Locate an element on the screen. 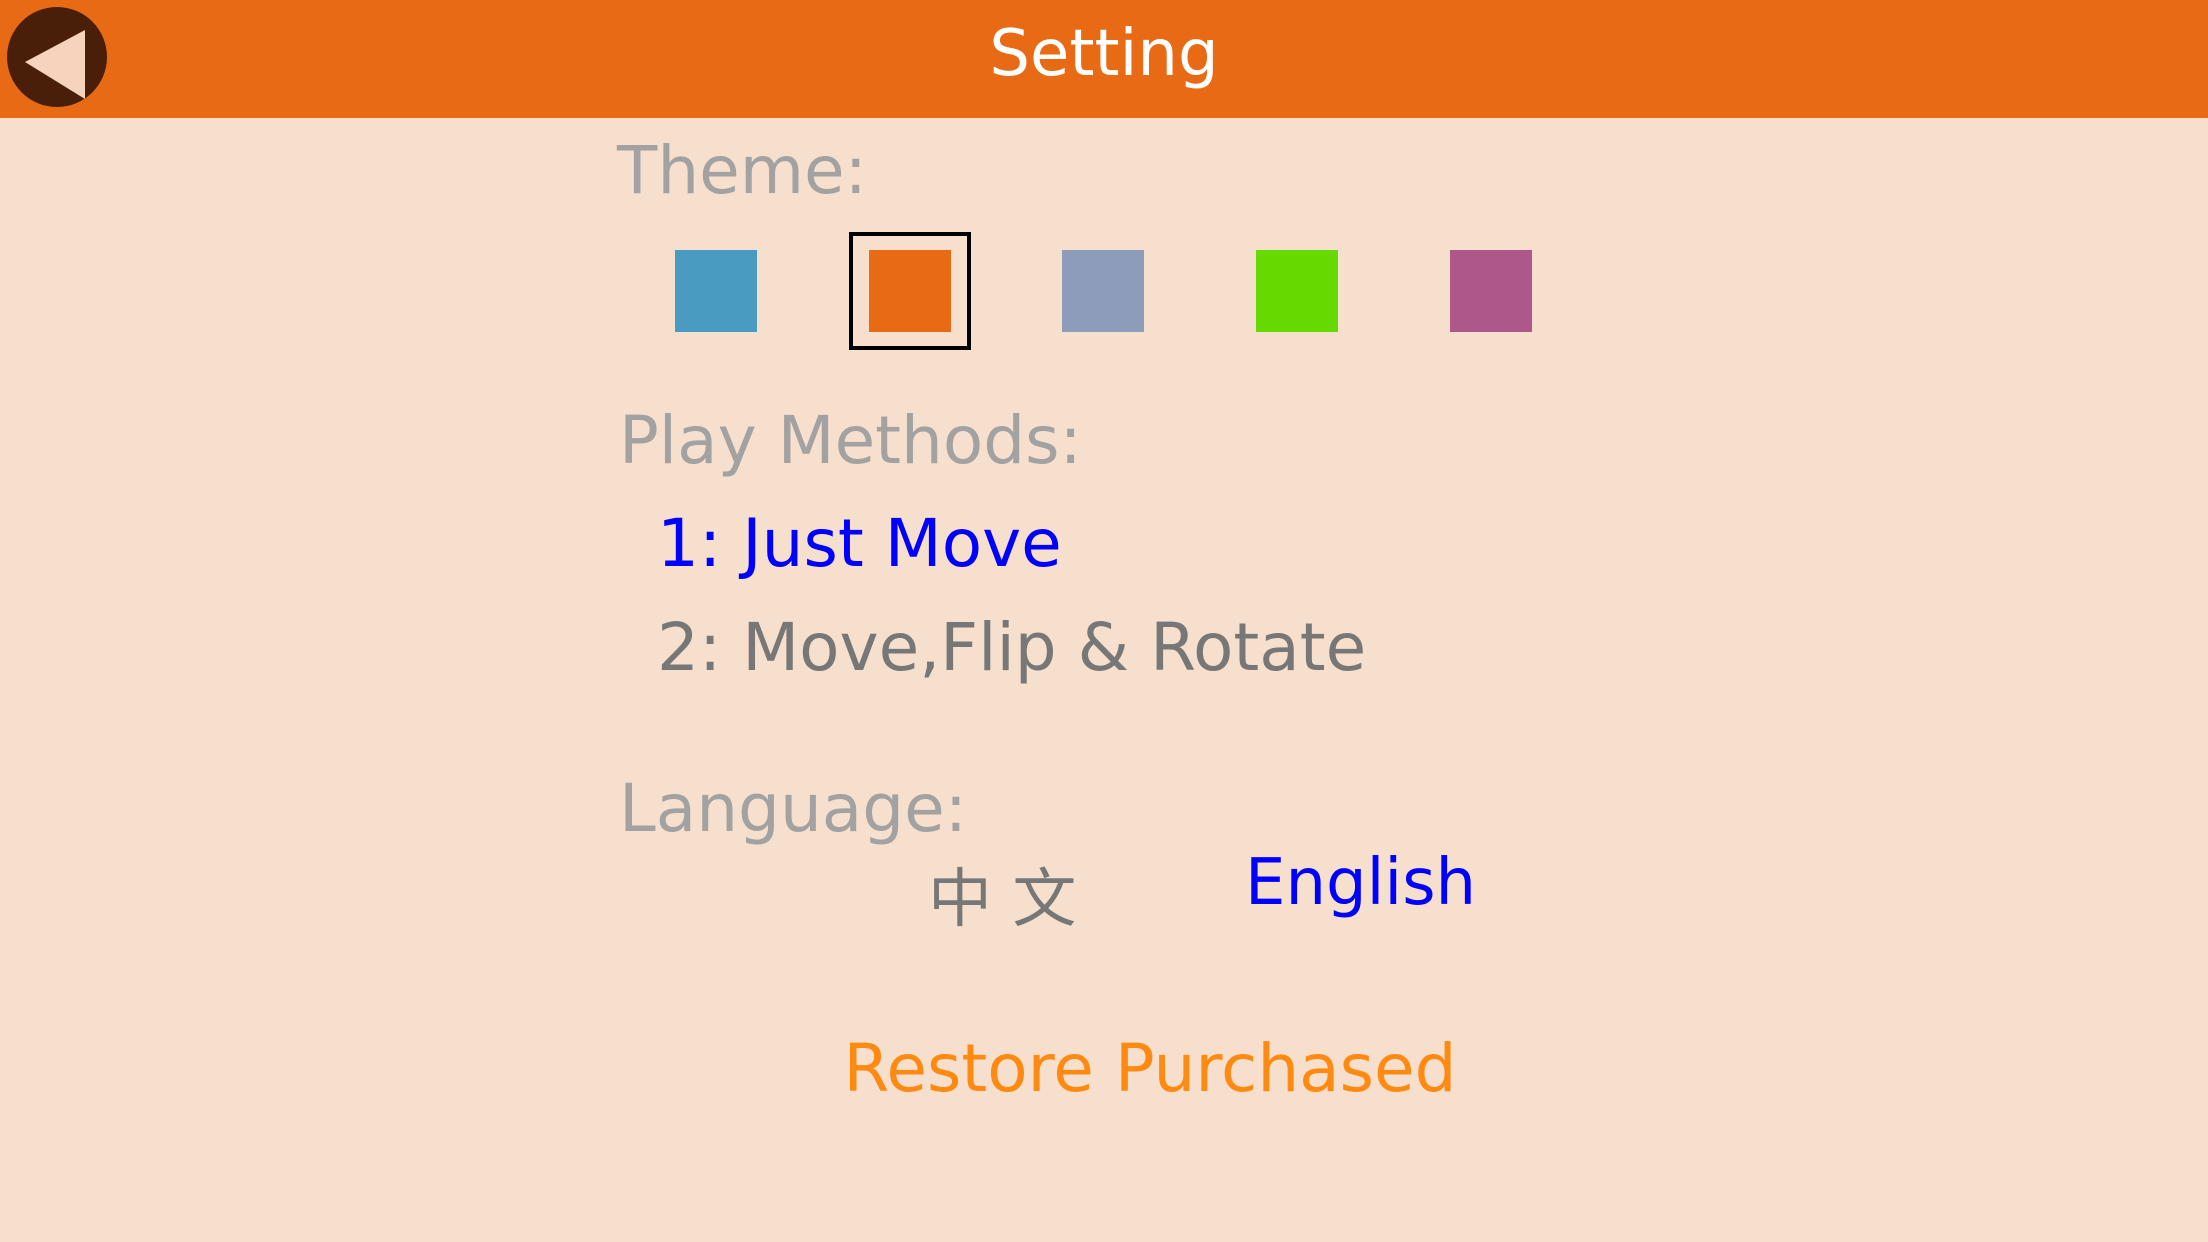  restore-purchased-button: Restore Purchased is located at coordinates (1104, 1068).